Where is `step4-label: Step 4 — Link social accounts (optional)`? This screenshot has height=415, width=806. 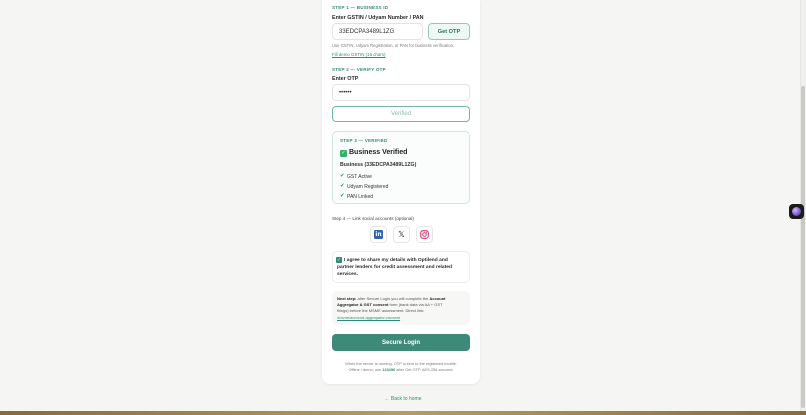
step4-label: Step 4 — Link social accounts (optional) is located at coordinates (373, 218).